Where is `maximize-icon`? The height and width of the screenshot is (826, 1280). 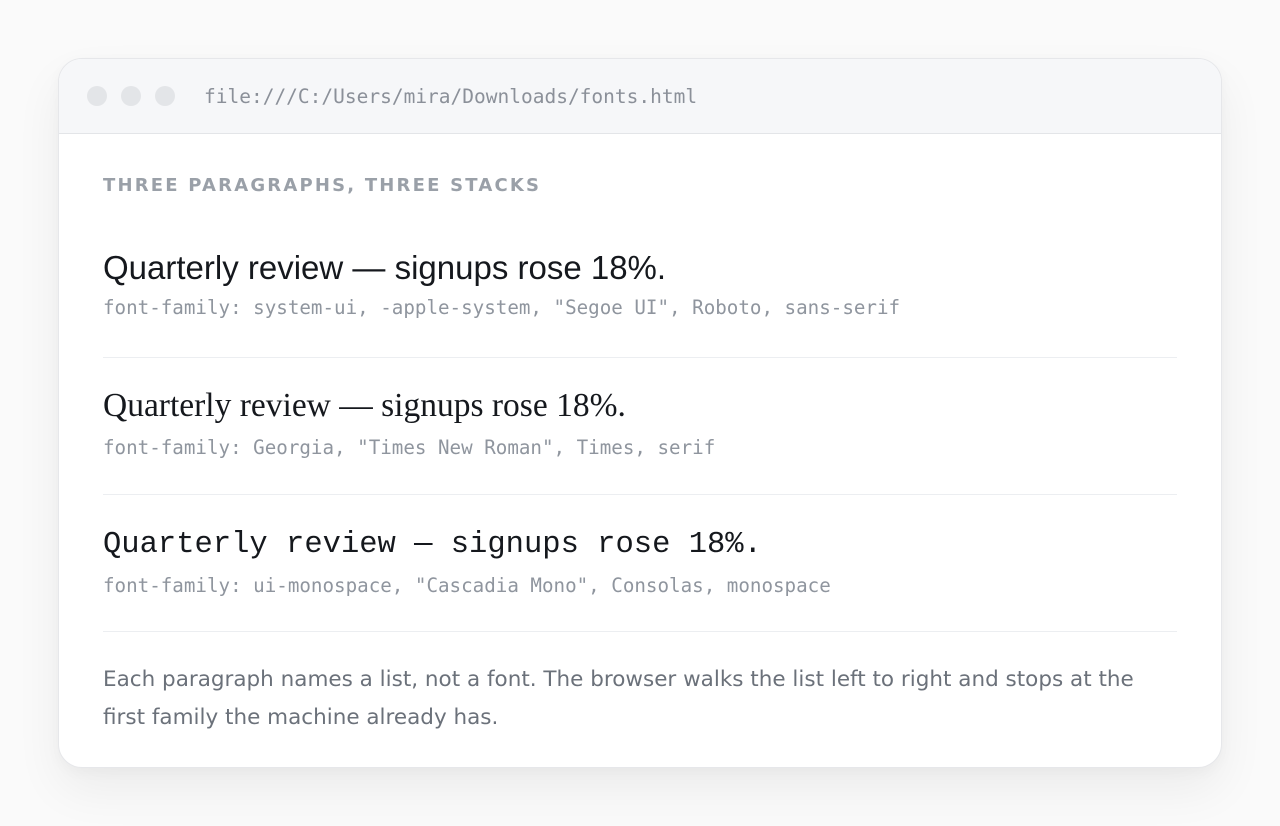
maximize-icon is located at coordinates (165, 96).